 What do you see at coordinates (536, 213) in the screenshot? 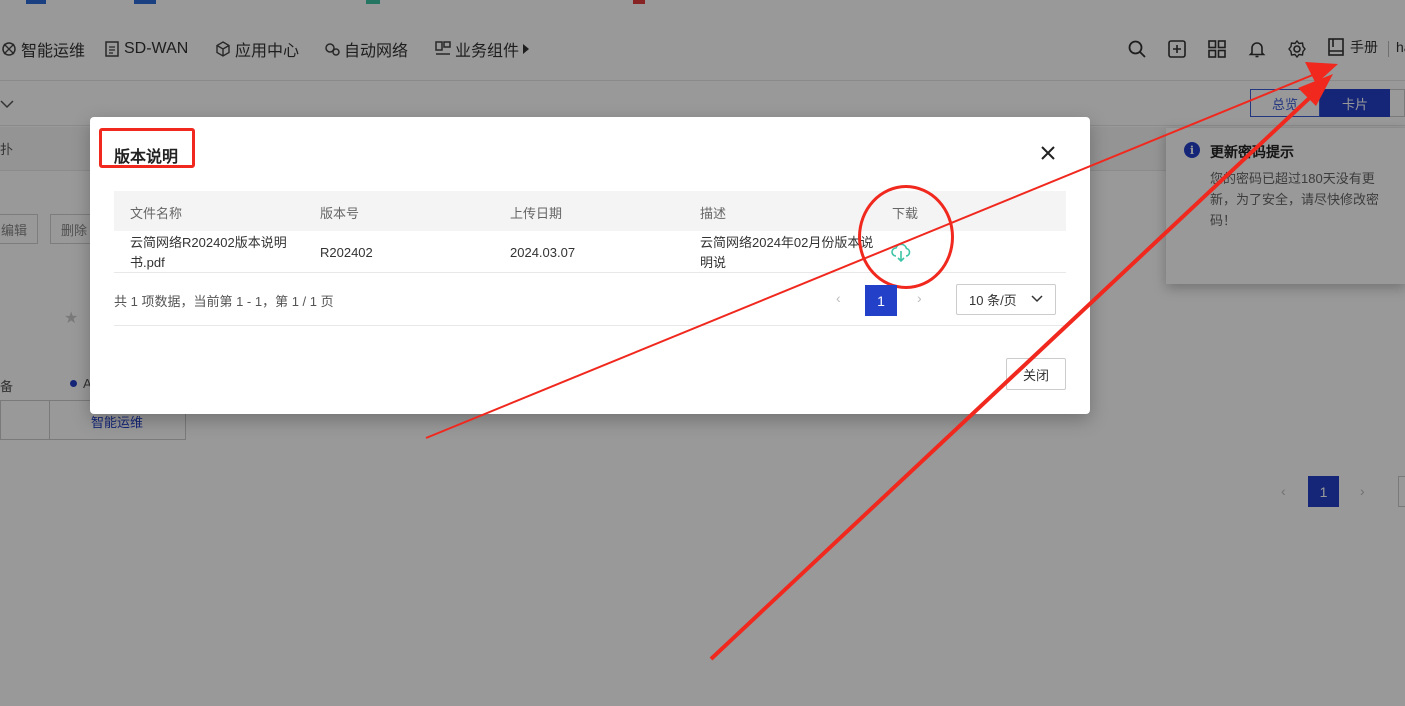
I see `column-header: 上传日期` at bounding box center [536, 213].